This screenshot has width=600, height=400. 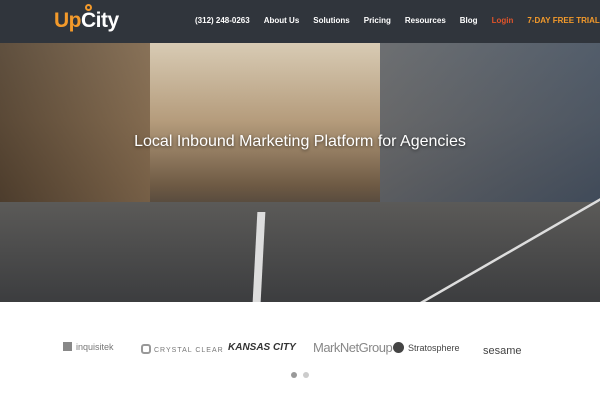 I want to click on client-logo-marknetgroup: MarkNetGroup, so click(x=353, y=347).